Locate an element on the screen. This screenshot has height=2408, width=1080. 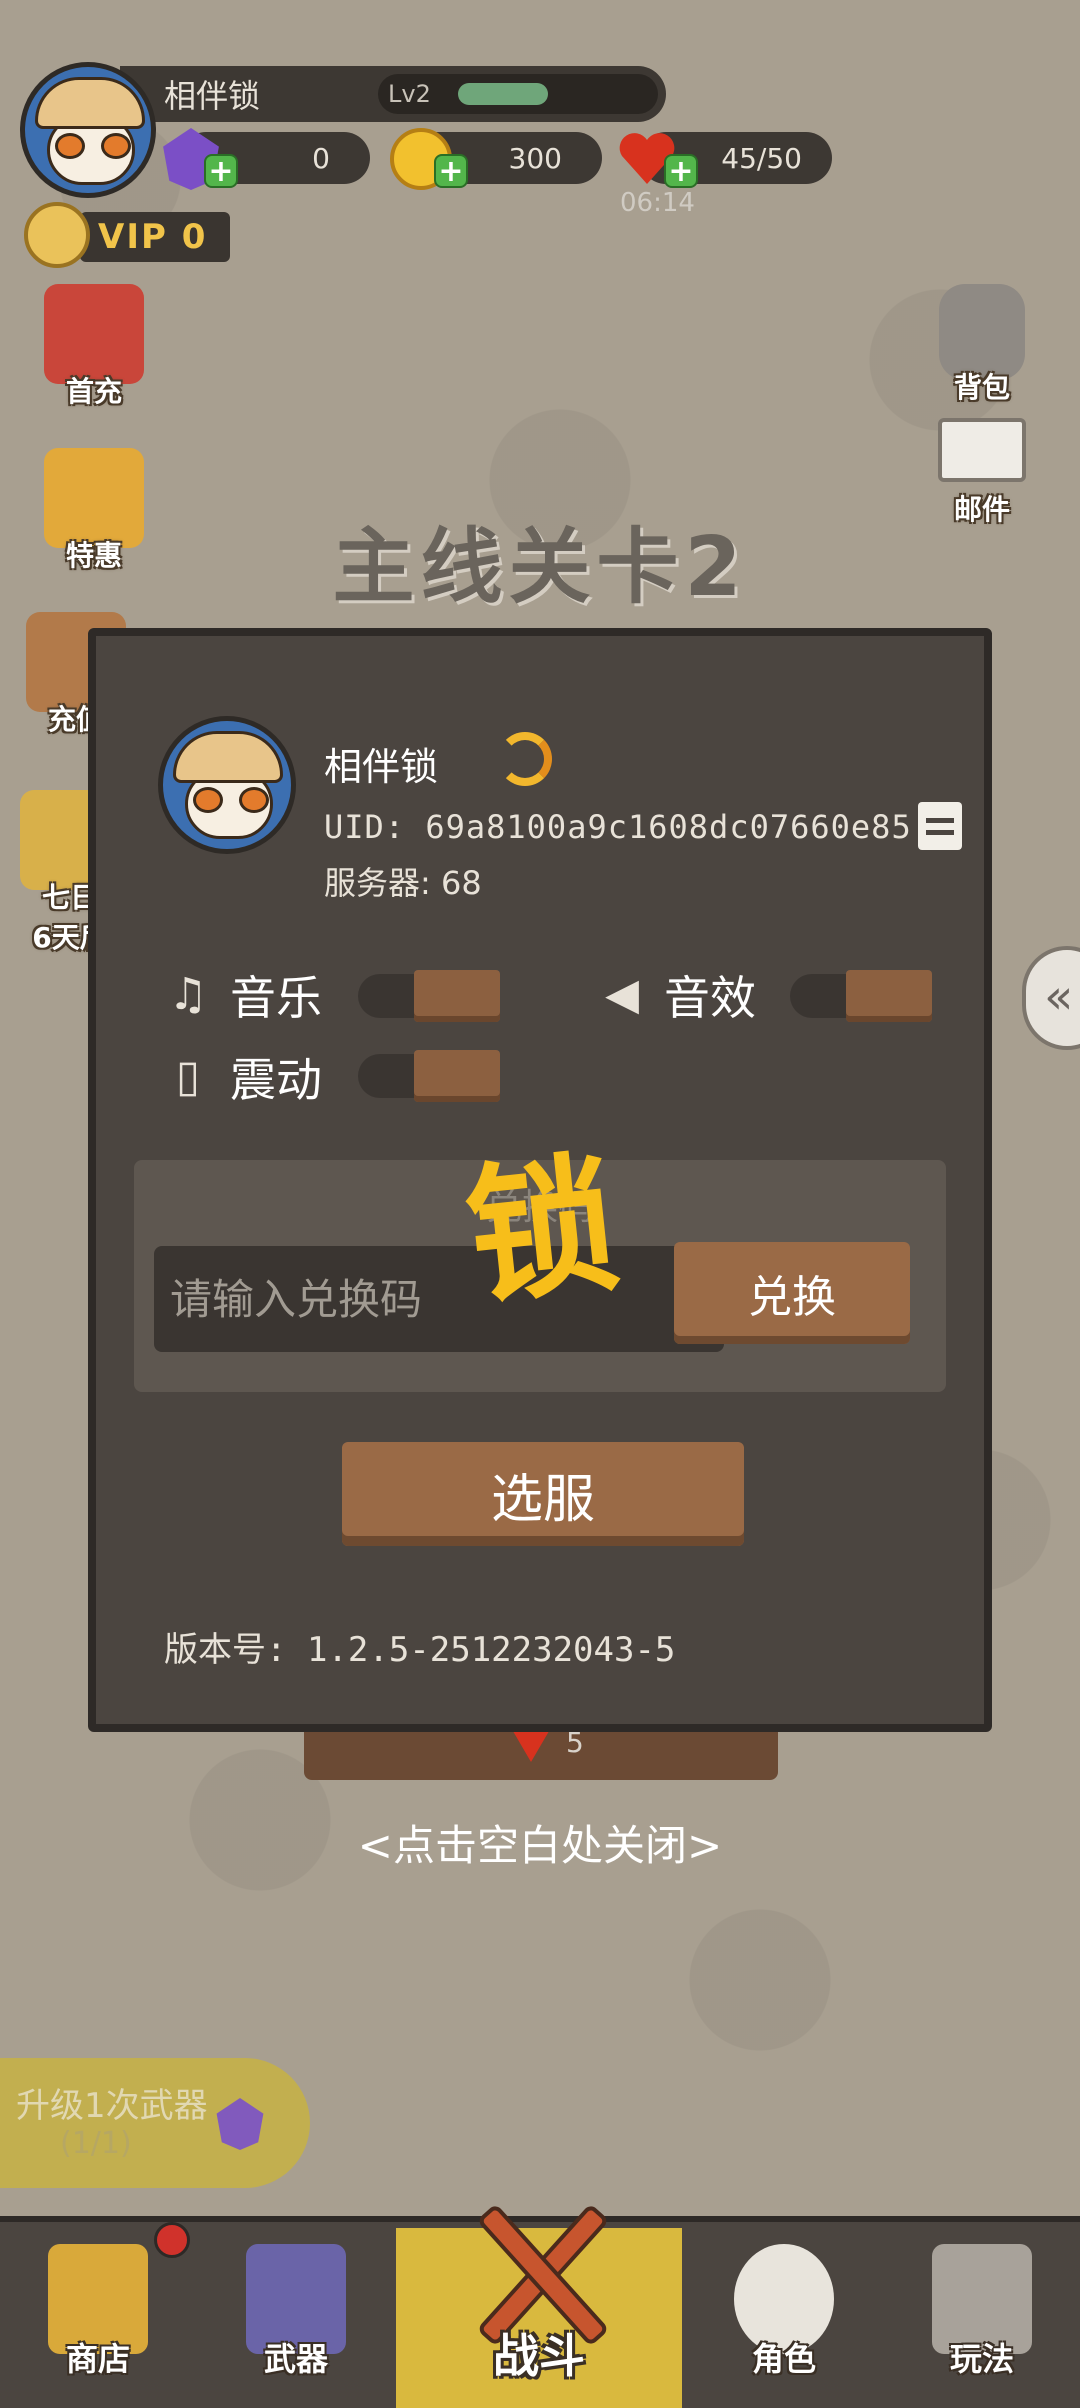
nav-weapon: 武器 is located at coordinates (296, 2321).